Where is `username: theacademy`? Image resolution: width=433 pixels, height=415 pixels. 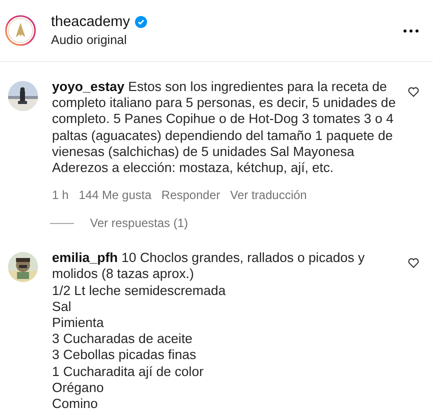
username: theacademy is located at coordinates (90, 22).